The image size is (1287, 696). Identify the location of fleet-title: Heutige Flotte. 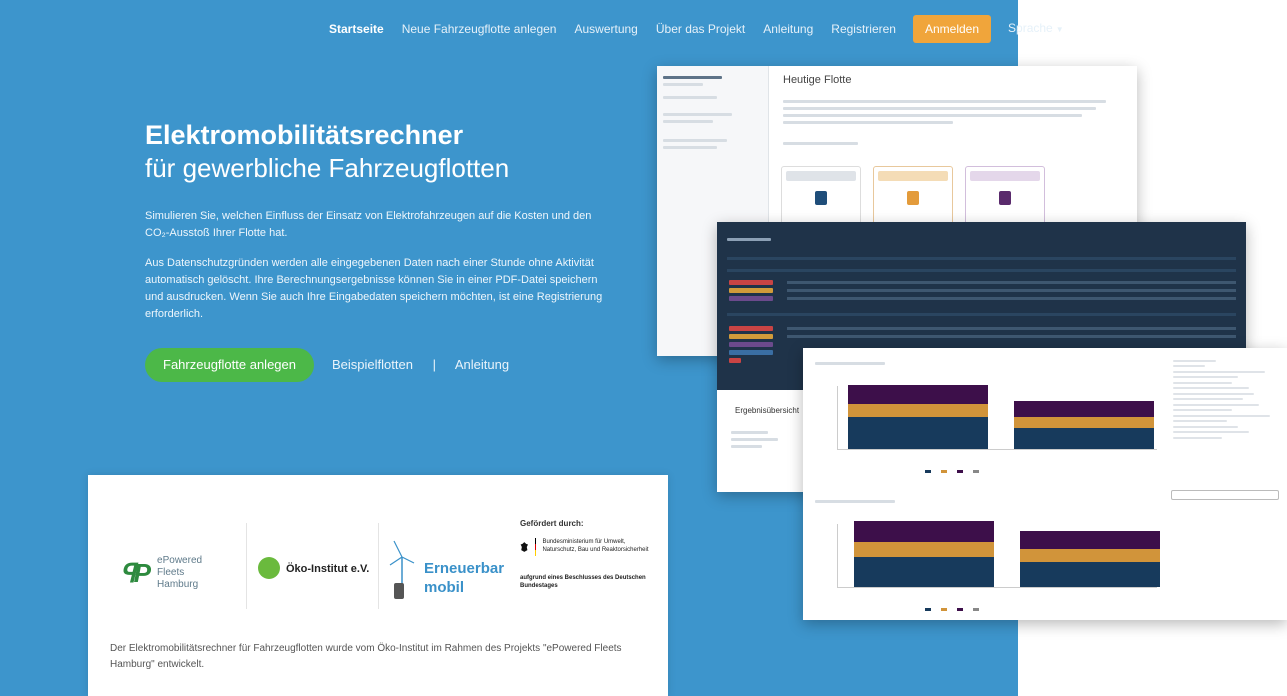
(817, 80).